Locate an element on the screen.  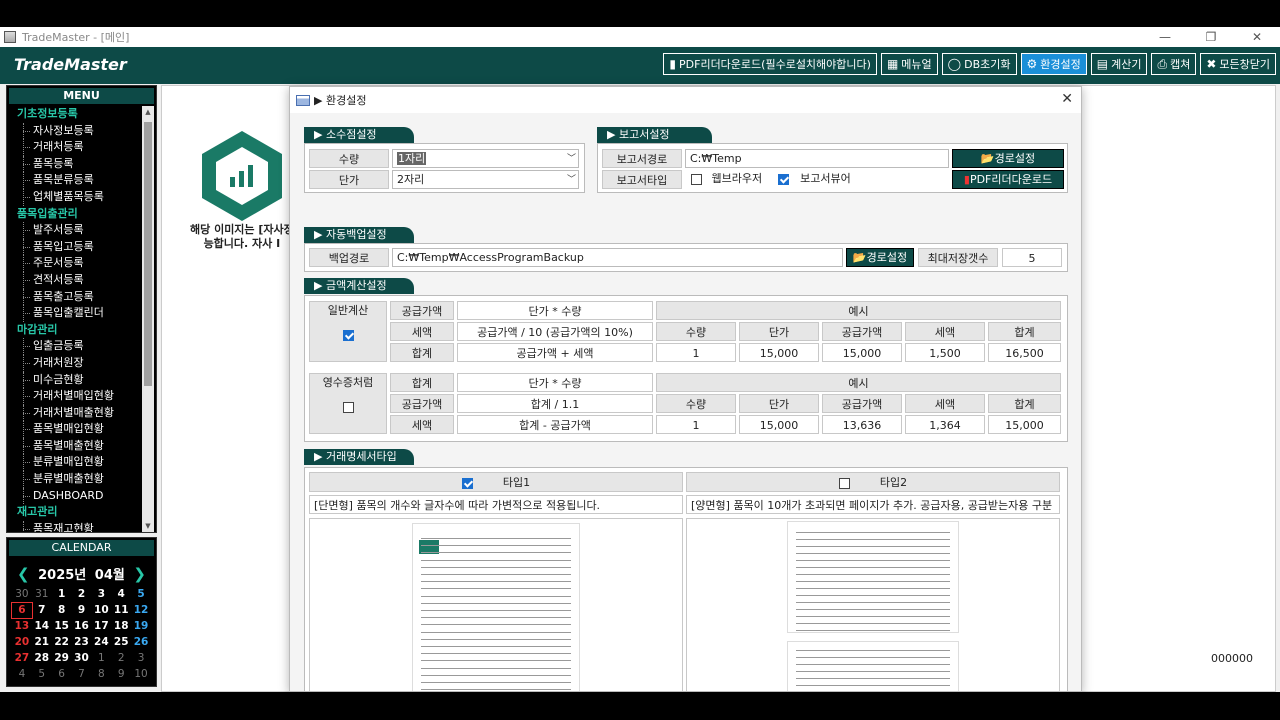
receipt-calc-checkbox is located at coordinates (348, 407).